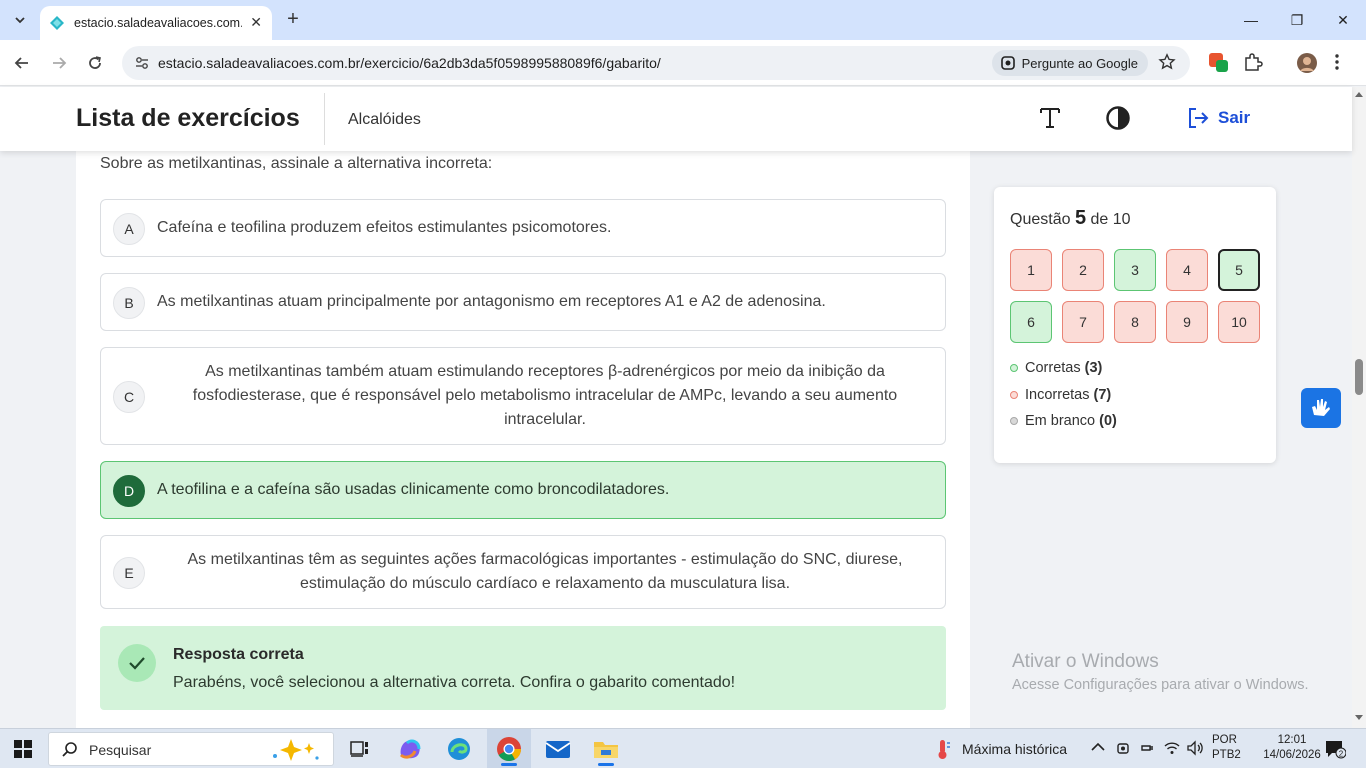 The width and height of the screenshot is (1366, 768). Describe the element at coordinates (238, 654) in the screenshot. I see `feedback-title: Resposta correta` at that location.